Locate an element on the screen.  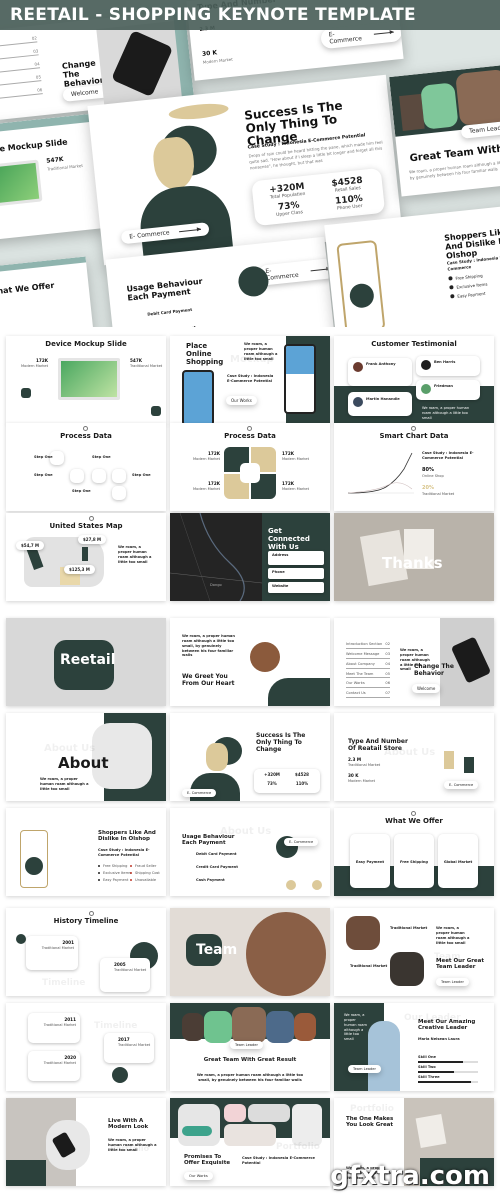
toc-page: 03 is located at coordinates (387, 653).